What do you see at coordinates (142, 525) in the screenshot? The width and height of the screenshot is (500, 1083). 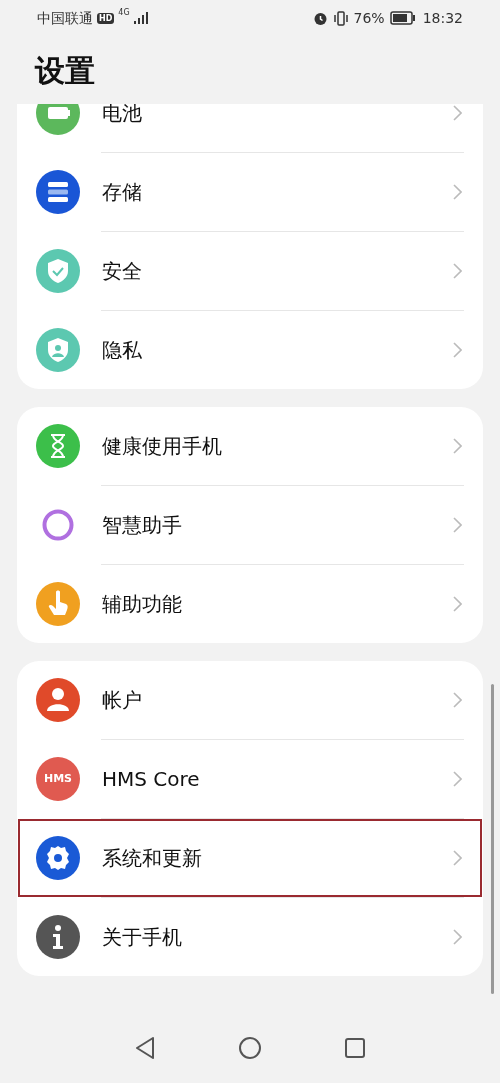 I see `row-label: 智慧助手` at bounding box center [142, 525].